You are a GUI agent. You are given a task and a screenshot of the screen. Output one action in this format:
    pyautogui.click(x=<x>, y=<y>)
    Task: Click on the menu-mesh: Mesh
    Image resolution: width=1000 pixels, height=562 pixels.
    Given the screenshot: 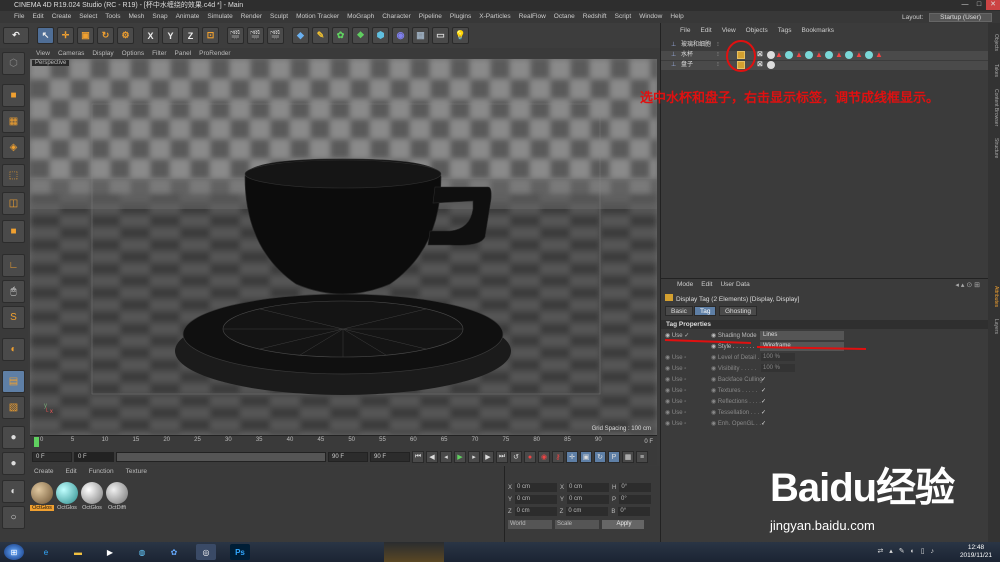 What is the action you would take?
    pyautogui.click(x=136, y=17)
    